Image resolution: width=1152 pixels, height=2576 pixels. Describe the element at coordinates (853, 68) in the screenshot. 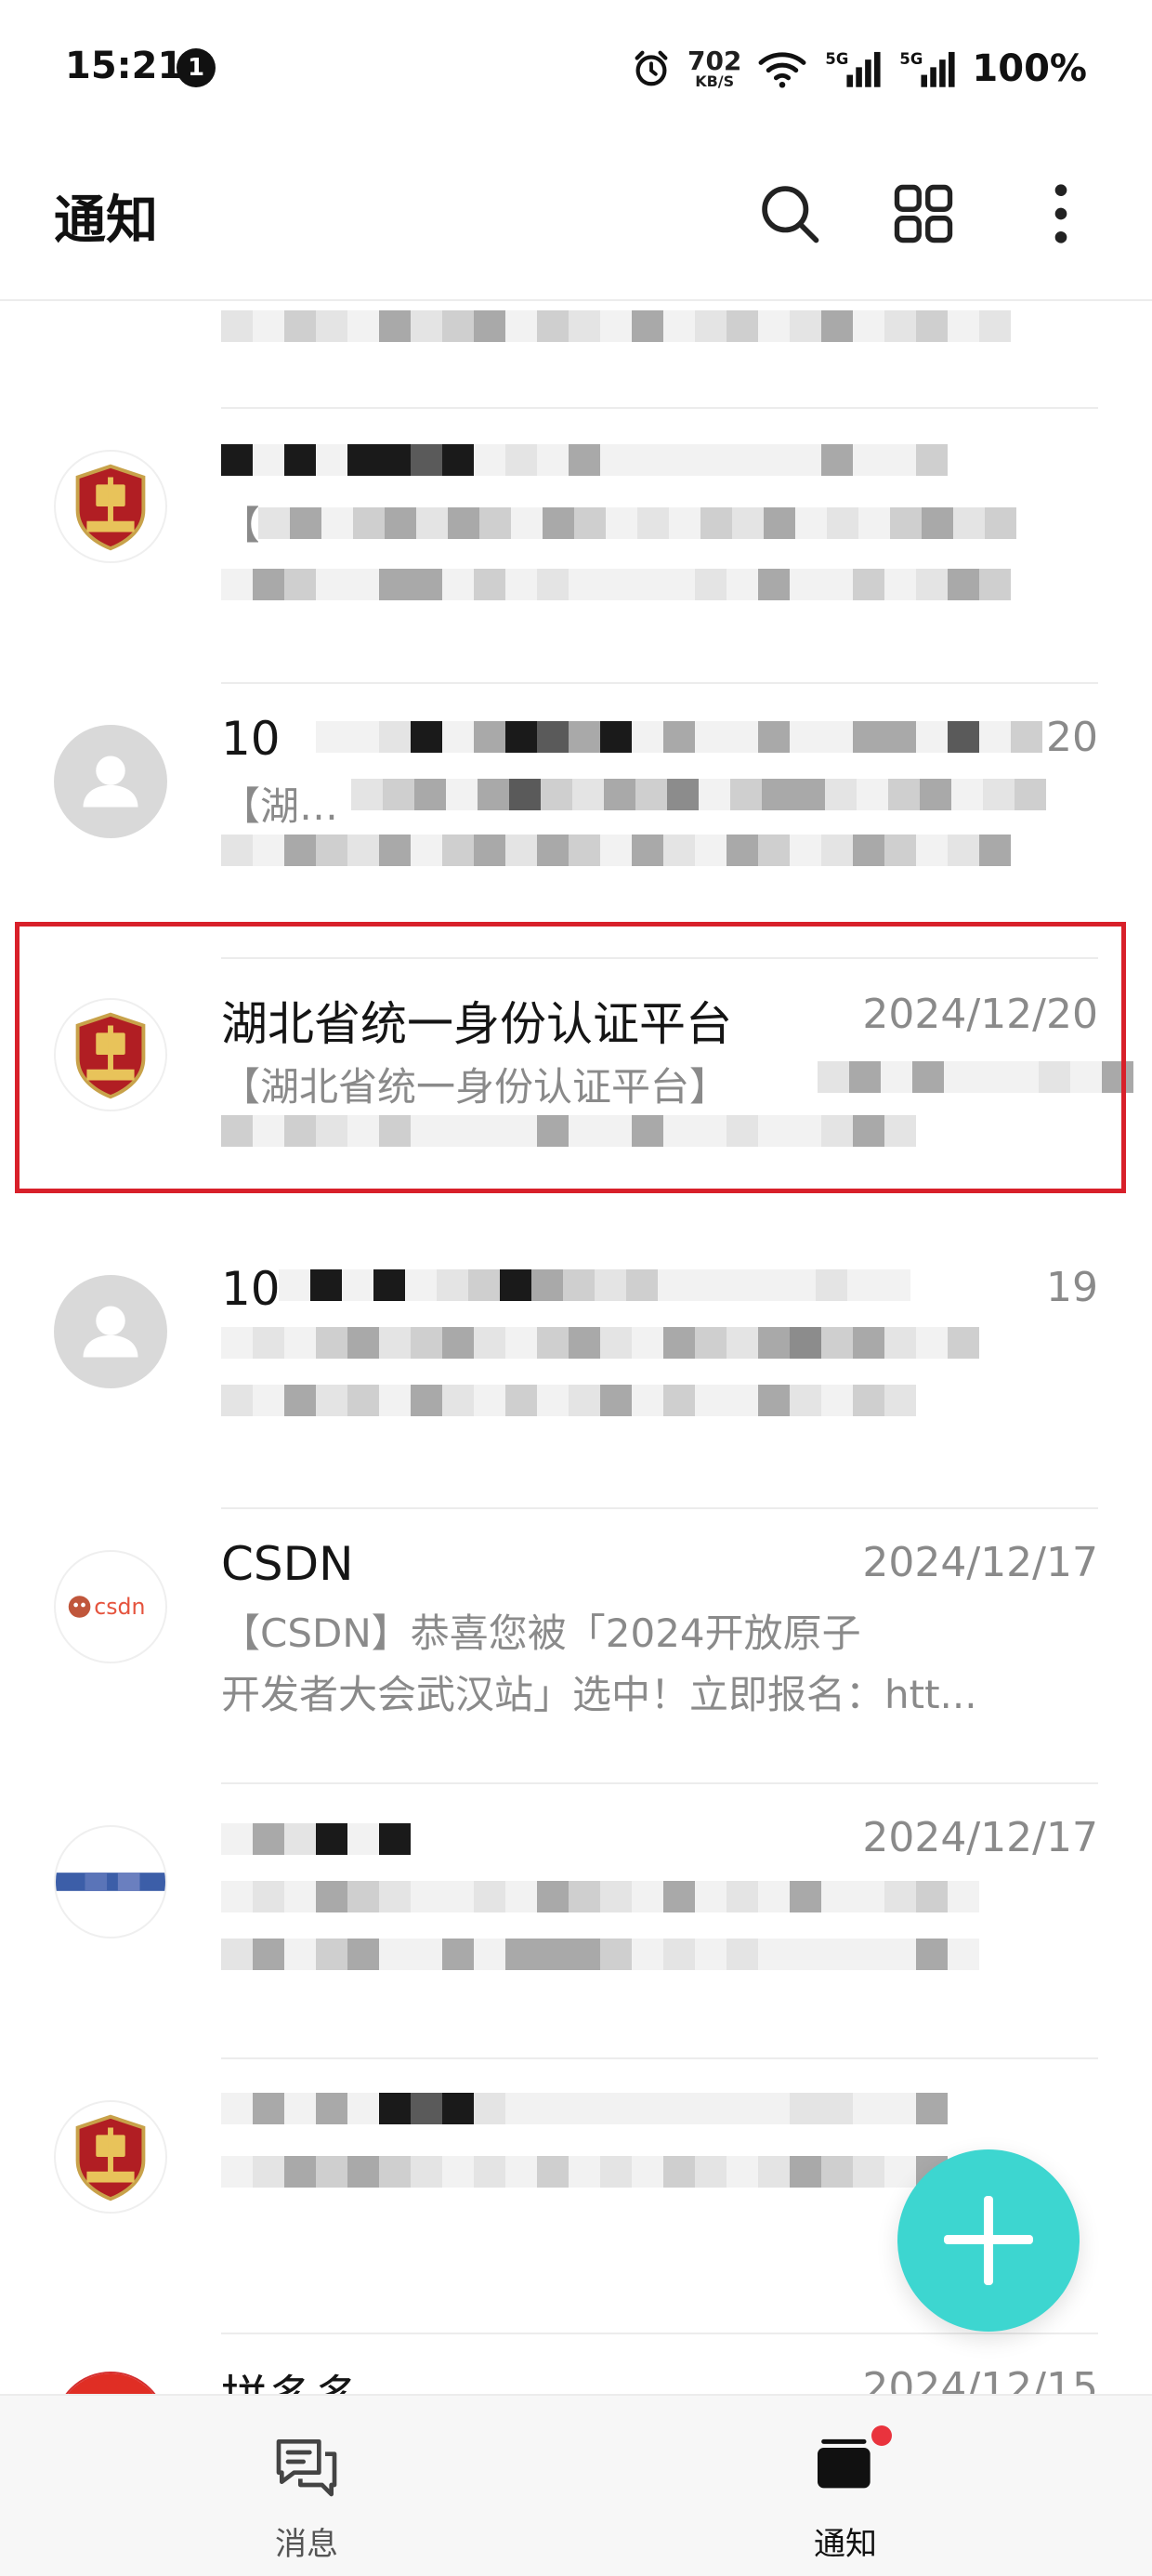

I see `signal-icon: 5G` at that location.